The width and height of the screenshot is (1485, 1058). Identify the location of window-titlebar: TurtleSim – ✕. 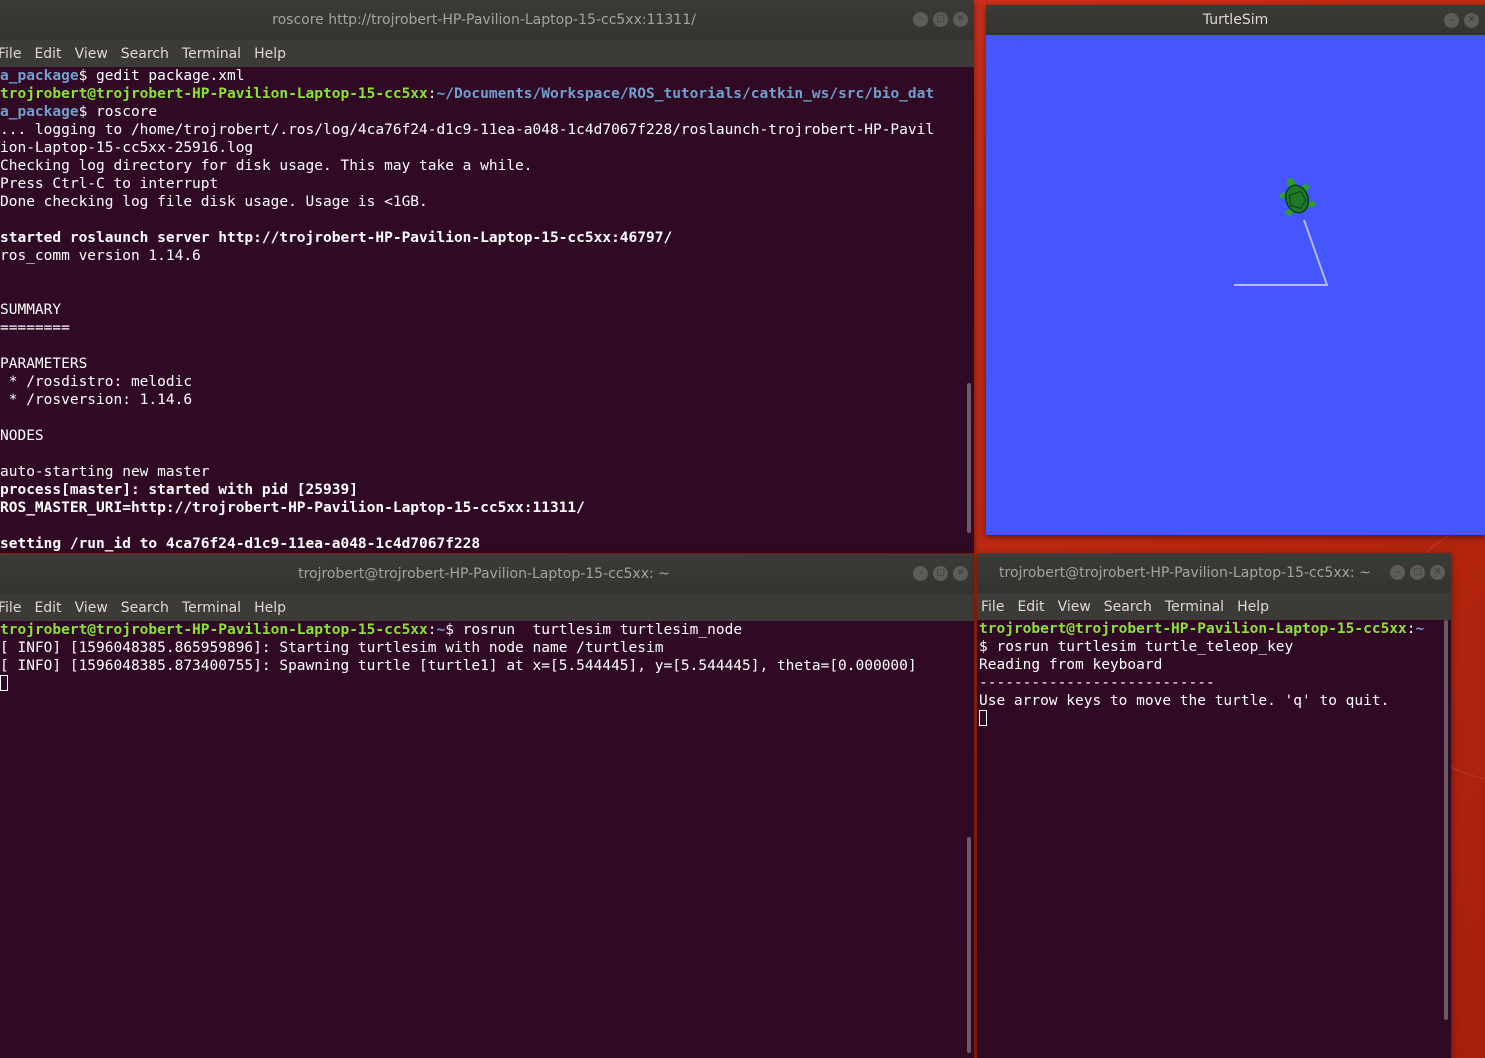
(1235, 20).